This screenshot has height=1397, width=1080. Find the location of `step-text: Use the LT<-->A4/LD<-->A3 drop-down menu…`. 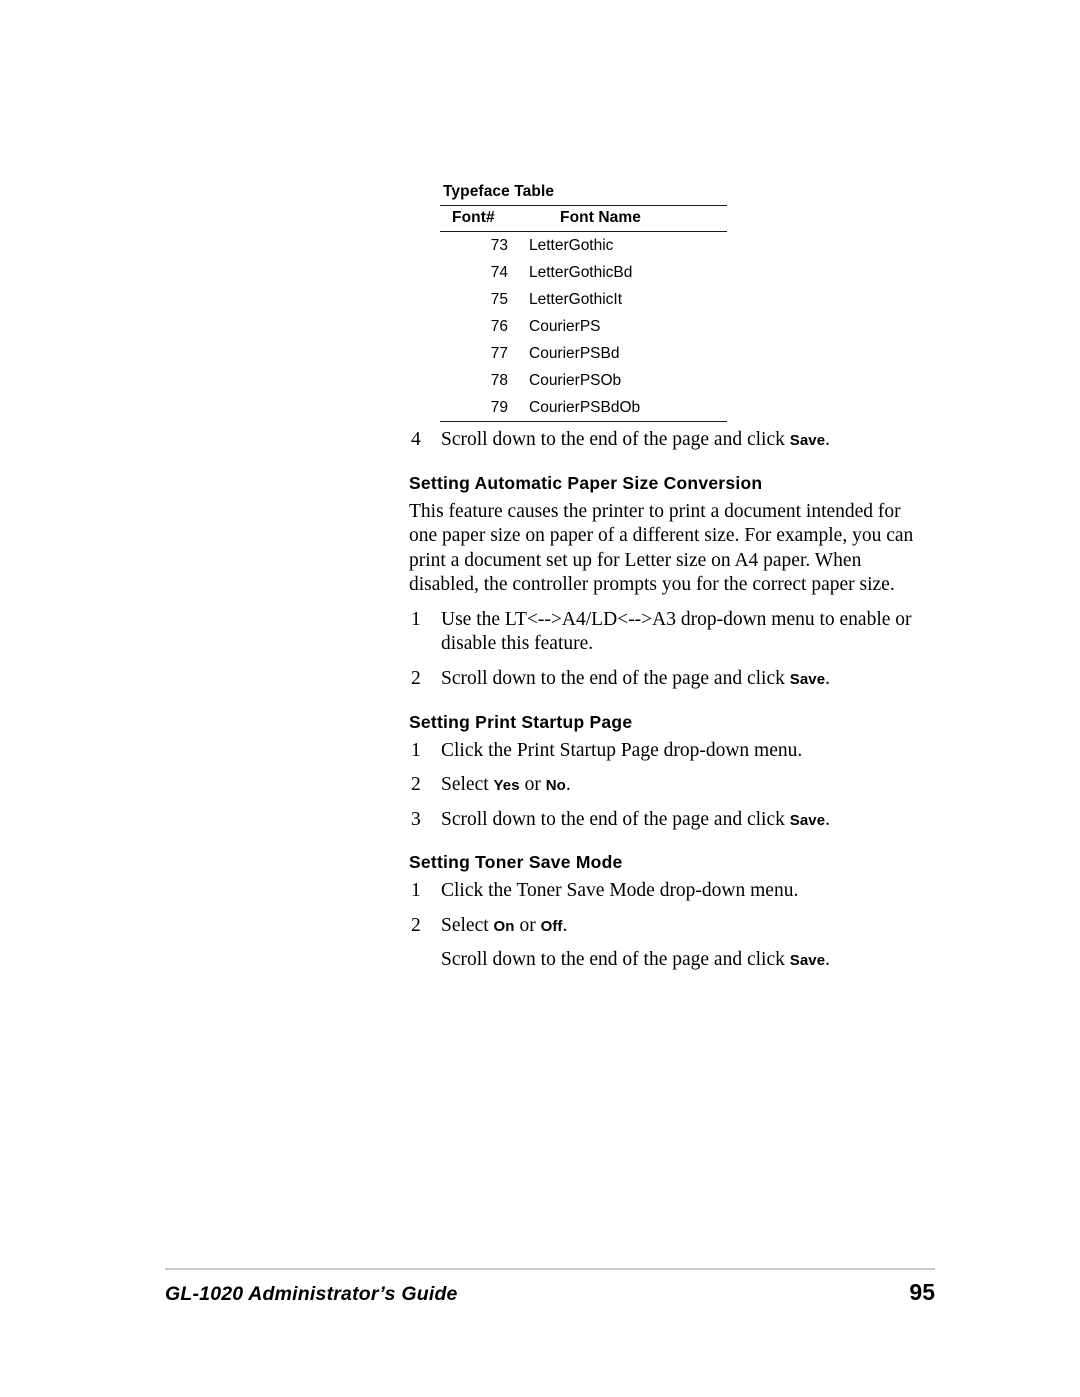

step-text: Use the LT<-->A4/LD<-->A3 drop-down menu… is located at coordinates (676, 631).